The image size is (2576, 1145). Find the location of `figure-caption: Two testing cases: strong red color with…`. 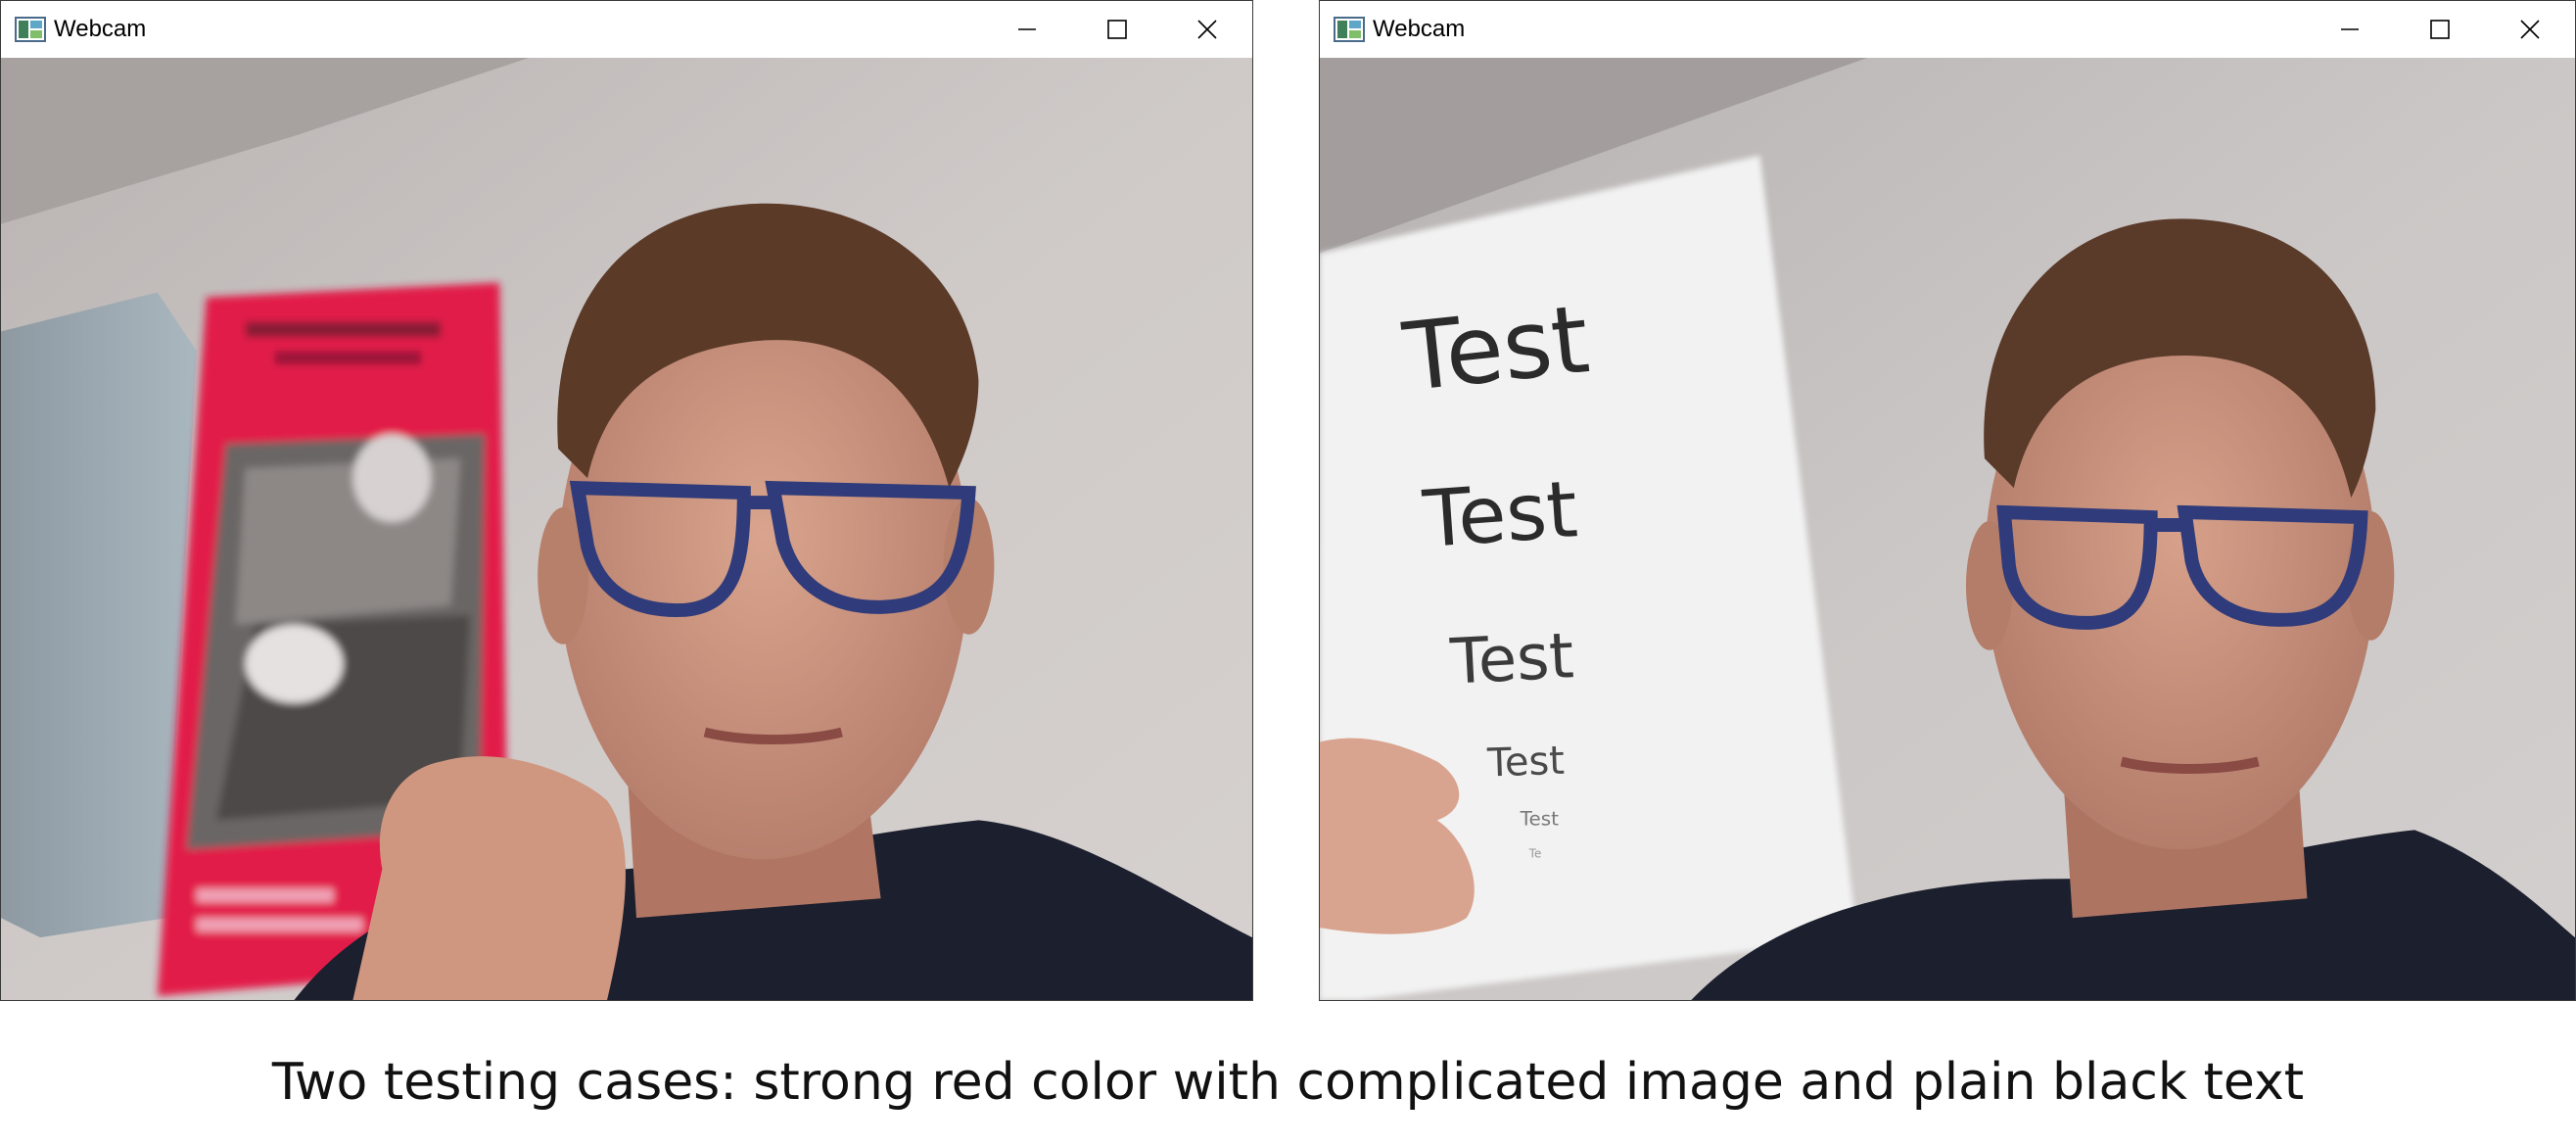

figure-caption: Two testing cases: strong red color with… is located at coordinates (1288, 1082).